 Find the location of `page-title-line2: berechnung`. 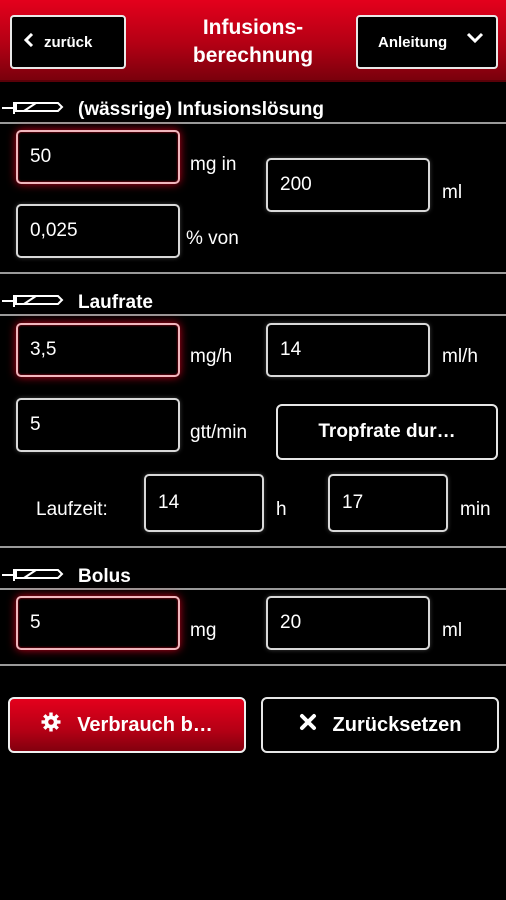

page-title-line2: berechnung is located at coordinates (253, 55).